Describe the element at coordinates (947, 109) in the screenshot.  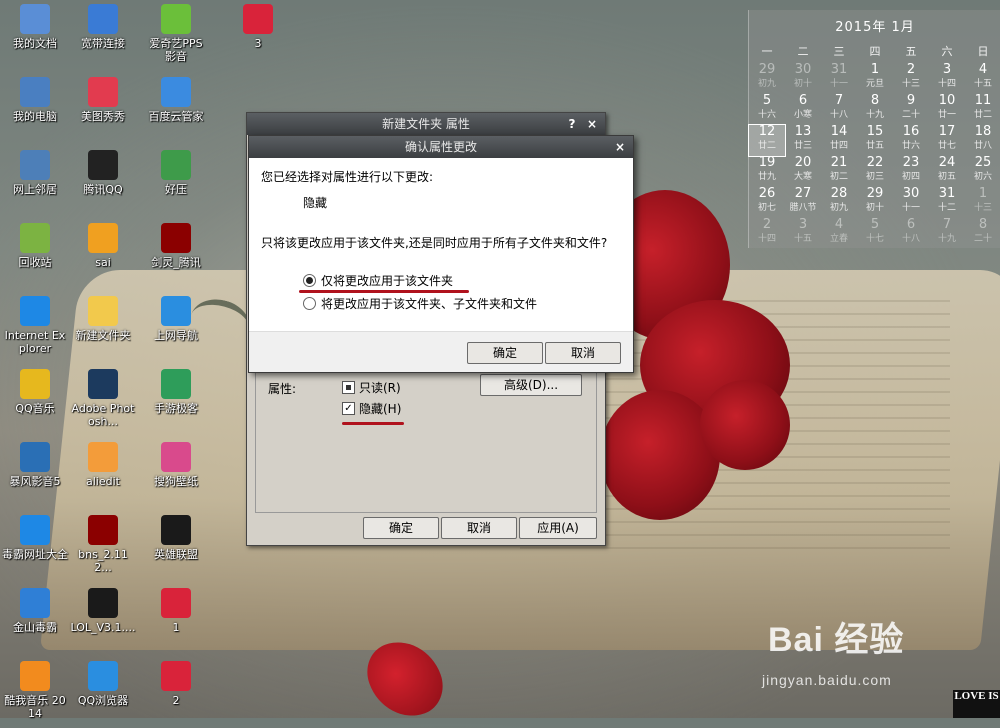
I see `calendar-day: 10 廿一` at that location.